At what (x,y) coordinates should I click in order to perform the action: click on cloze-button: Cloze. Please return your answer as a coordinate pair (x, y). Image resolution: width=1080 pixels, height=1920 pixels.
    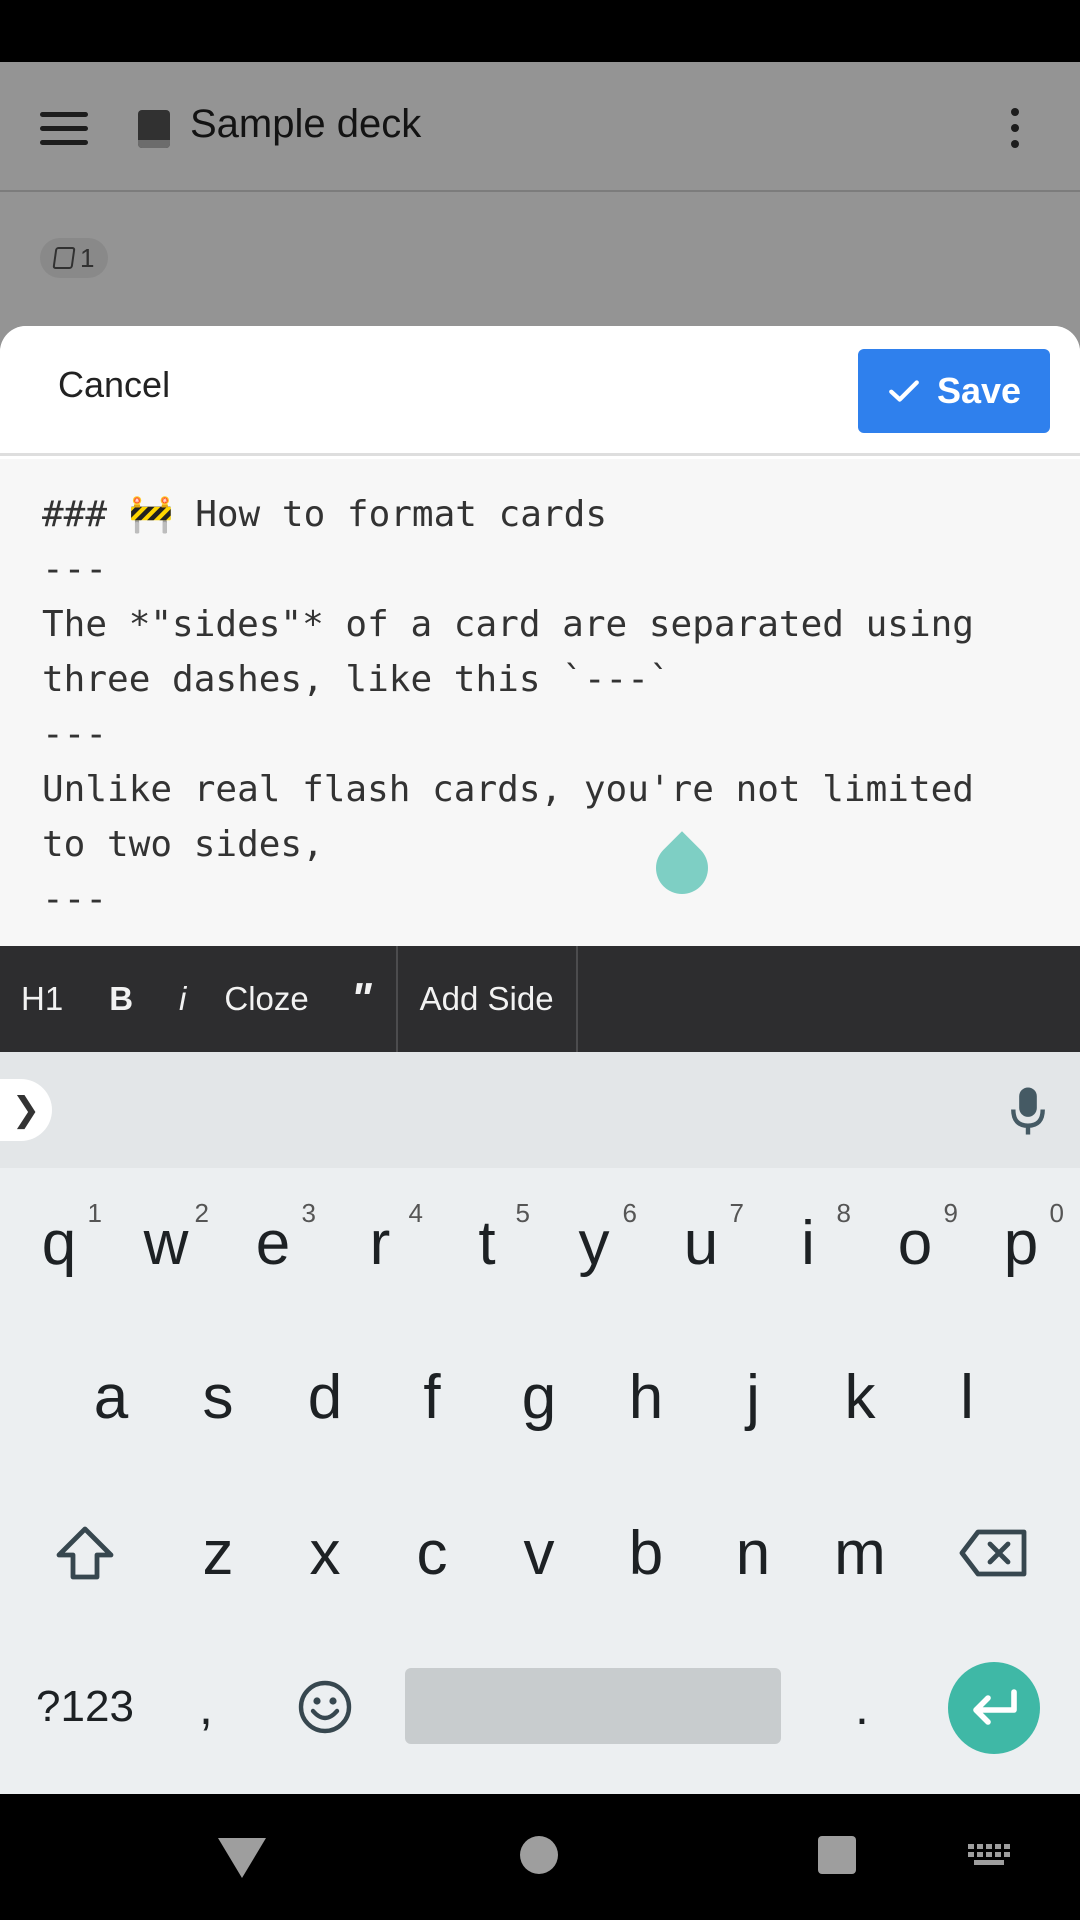
    Looking at the image, I should click on (266, 999).